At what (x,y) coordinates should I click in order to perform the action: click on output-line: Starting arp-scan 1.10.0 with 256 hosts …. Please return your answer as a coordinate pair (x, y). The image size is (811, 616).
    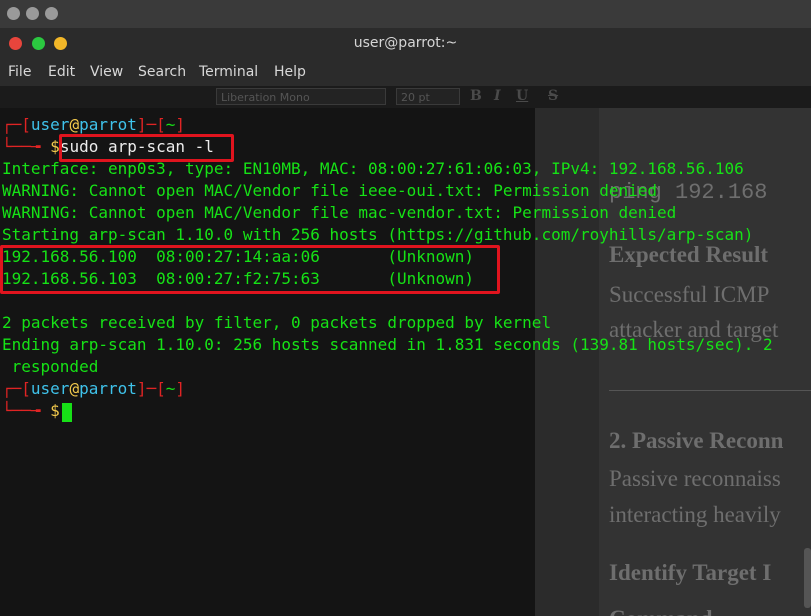
    Looking at the image, I should click on (378, 234).